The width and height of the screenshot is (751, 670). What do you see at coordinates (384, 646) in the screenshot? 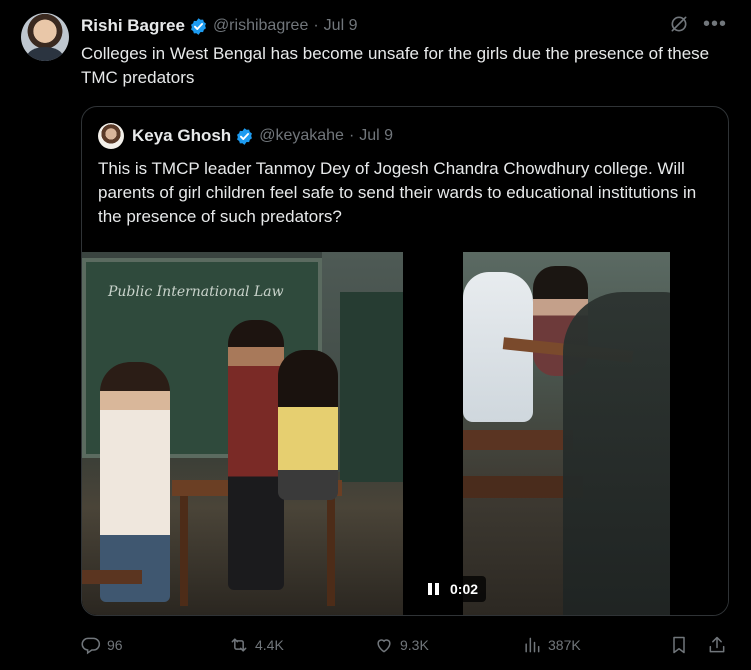
I see `heart-icon` at bounding box center [384, 646].